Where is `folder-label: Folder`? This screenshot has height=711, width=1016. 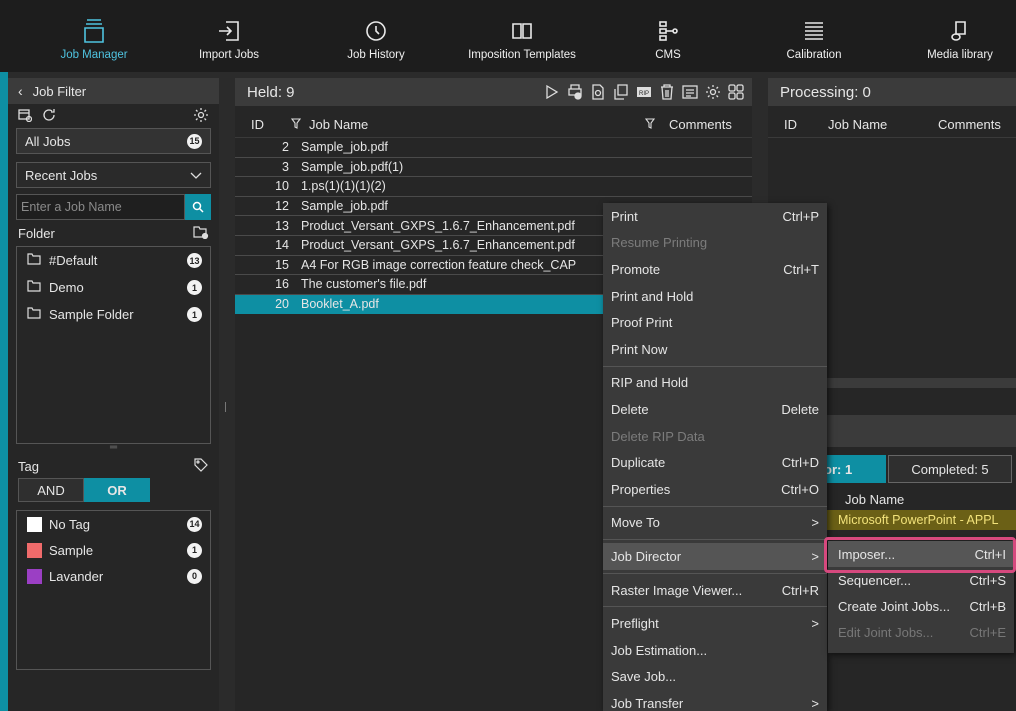 folder-label: Folder is located at coordinates (36, 233).